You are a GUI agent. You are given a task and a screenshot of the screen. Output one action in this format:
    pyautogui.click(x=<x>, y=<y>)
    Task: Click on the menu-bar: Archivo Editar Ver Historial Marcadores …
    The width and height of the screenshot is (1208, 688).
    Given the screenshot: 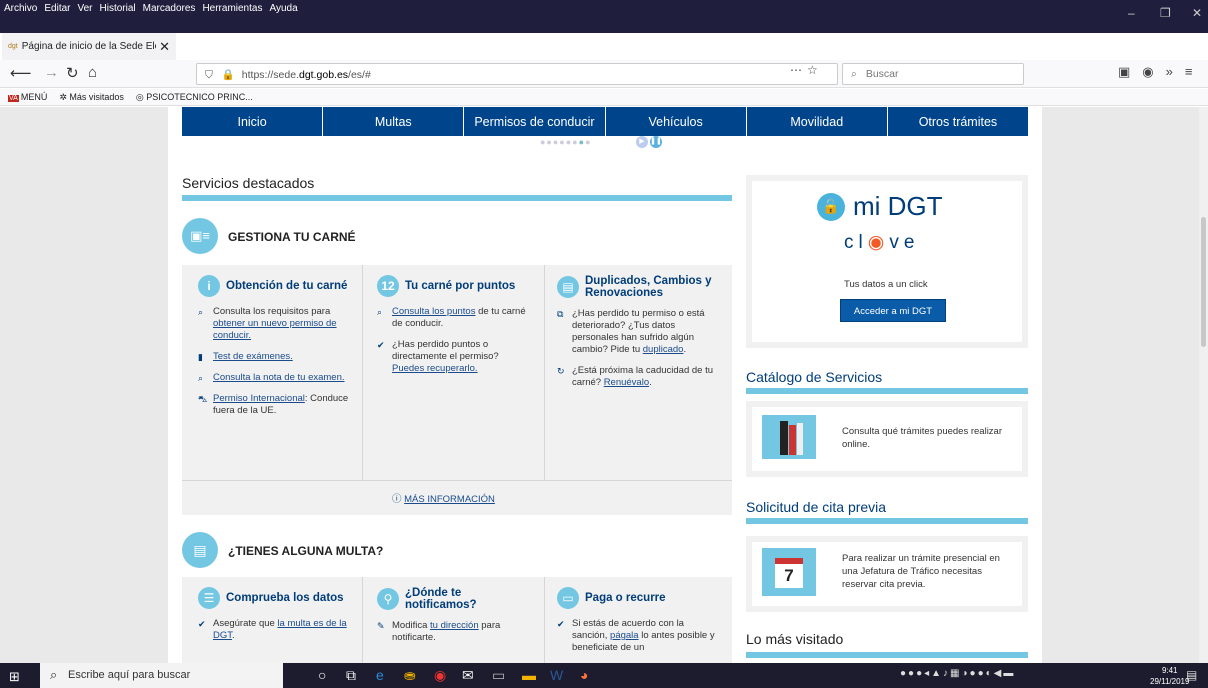 What is the action you would take?
    pyautogui.click(x=151, y=8)
    